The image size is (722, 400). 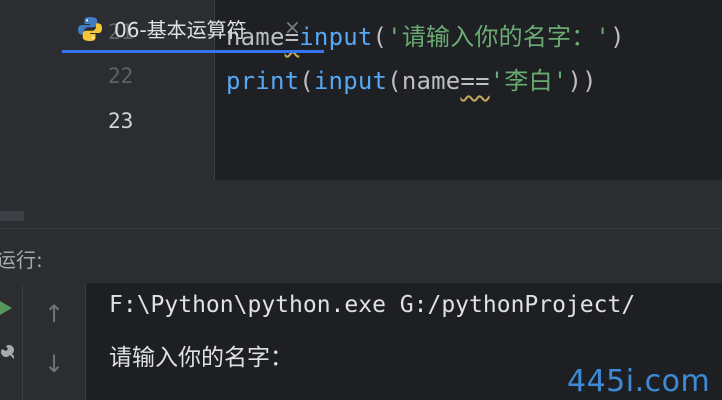 I want to click on code-token-string: '请输入你的名字：', so click(x=499, y=37).